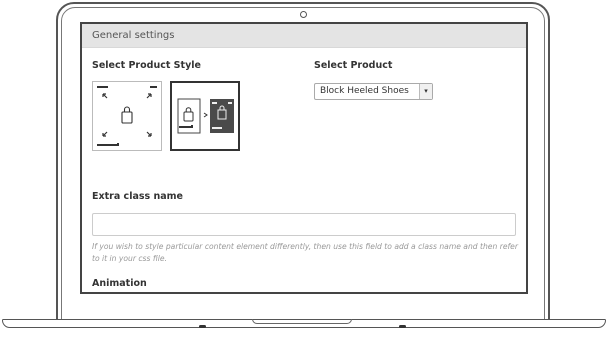  What do you see at coordinates (146, 65) in the screenshot?
I see `product-style-label: Select Product Style` at bounding box center [146, 65].